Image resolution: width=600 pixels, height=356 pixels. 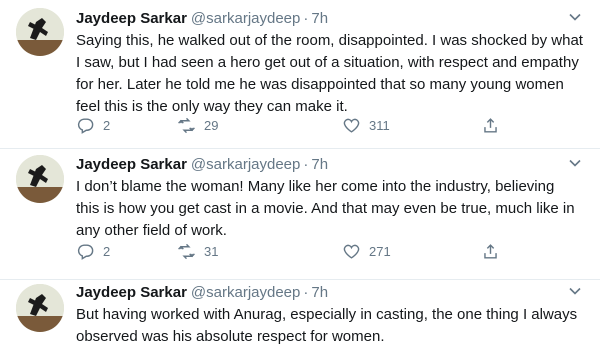 What do you see at coordinates (211, 251) in the screenshot?
I see `retweet-count: 31` at bounding box center [211, 251].